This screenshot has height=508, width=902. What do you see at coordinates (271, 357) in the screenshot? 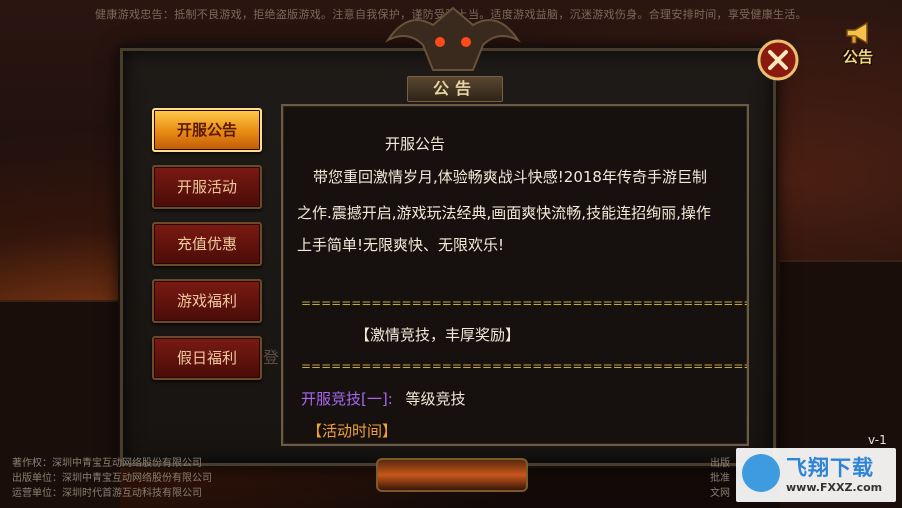
I see `background-login-text: 登` at bounding box center [271, 357].